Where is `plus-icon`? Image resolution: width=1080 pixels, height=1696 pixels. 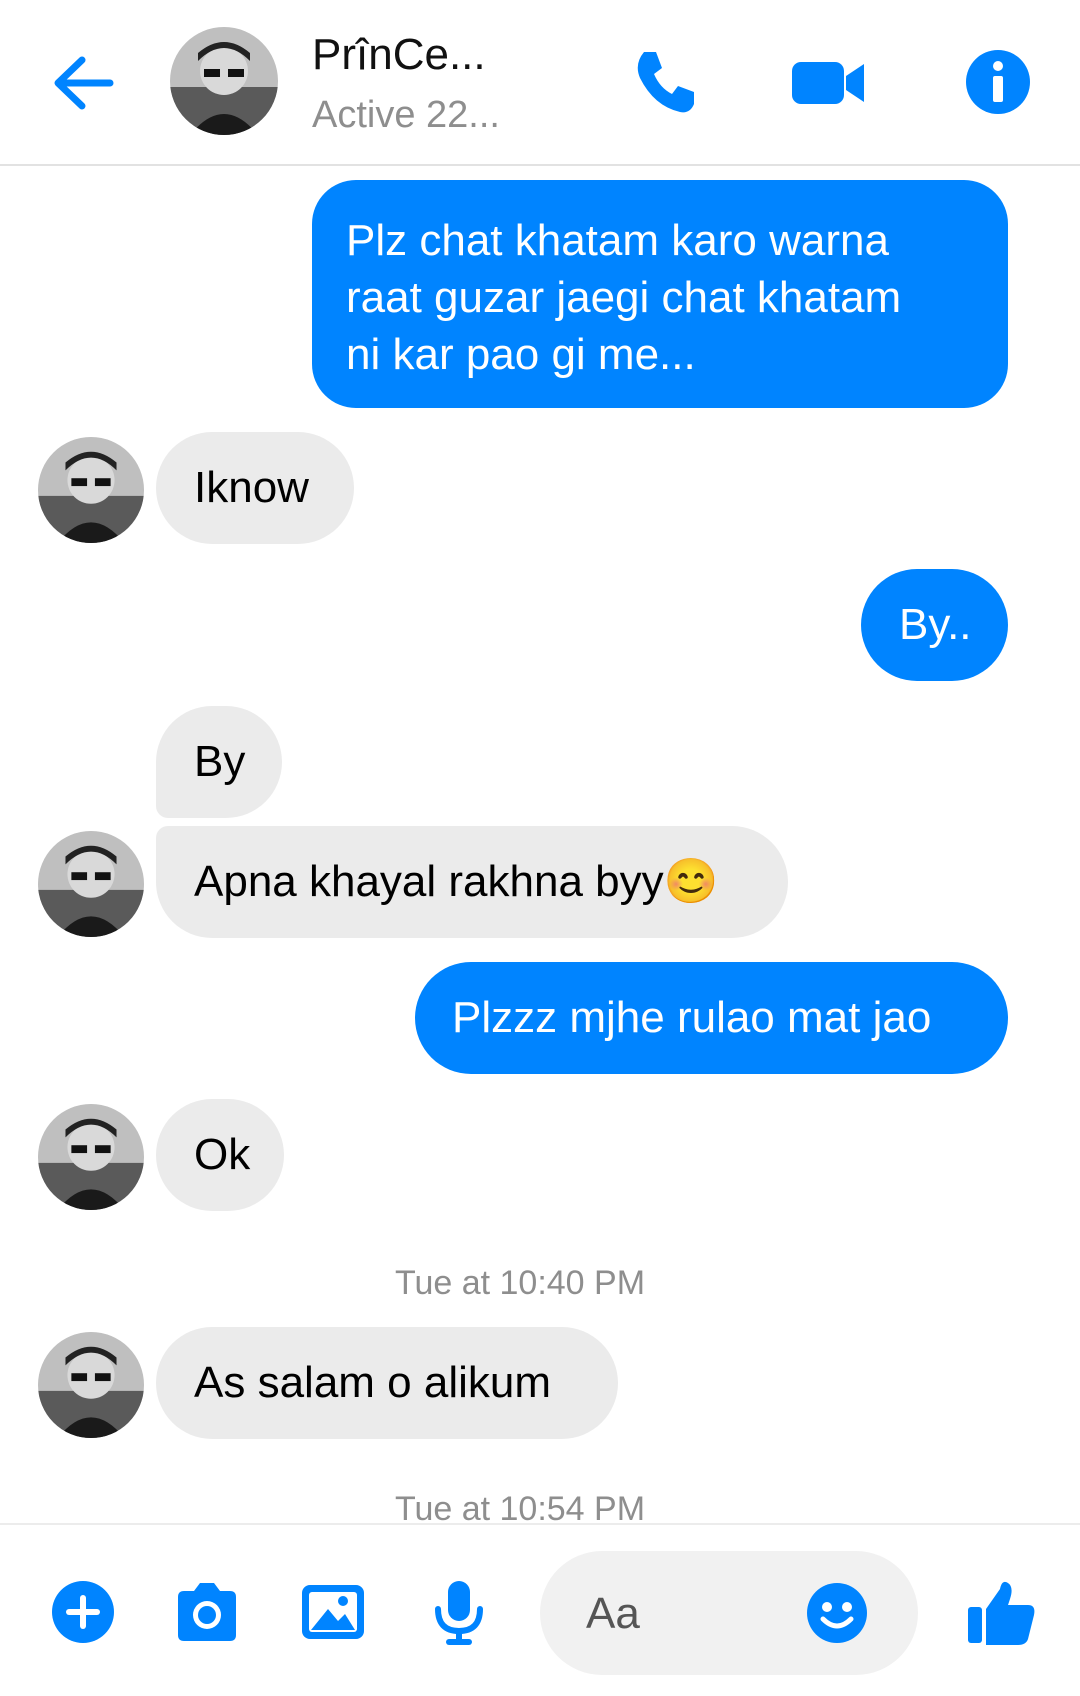
plus-icon is located at coordinates (83, 1612).